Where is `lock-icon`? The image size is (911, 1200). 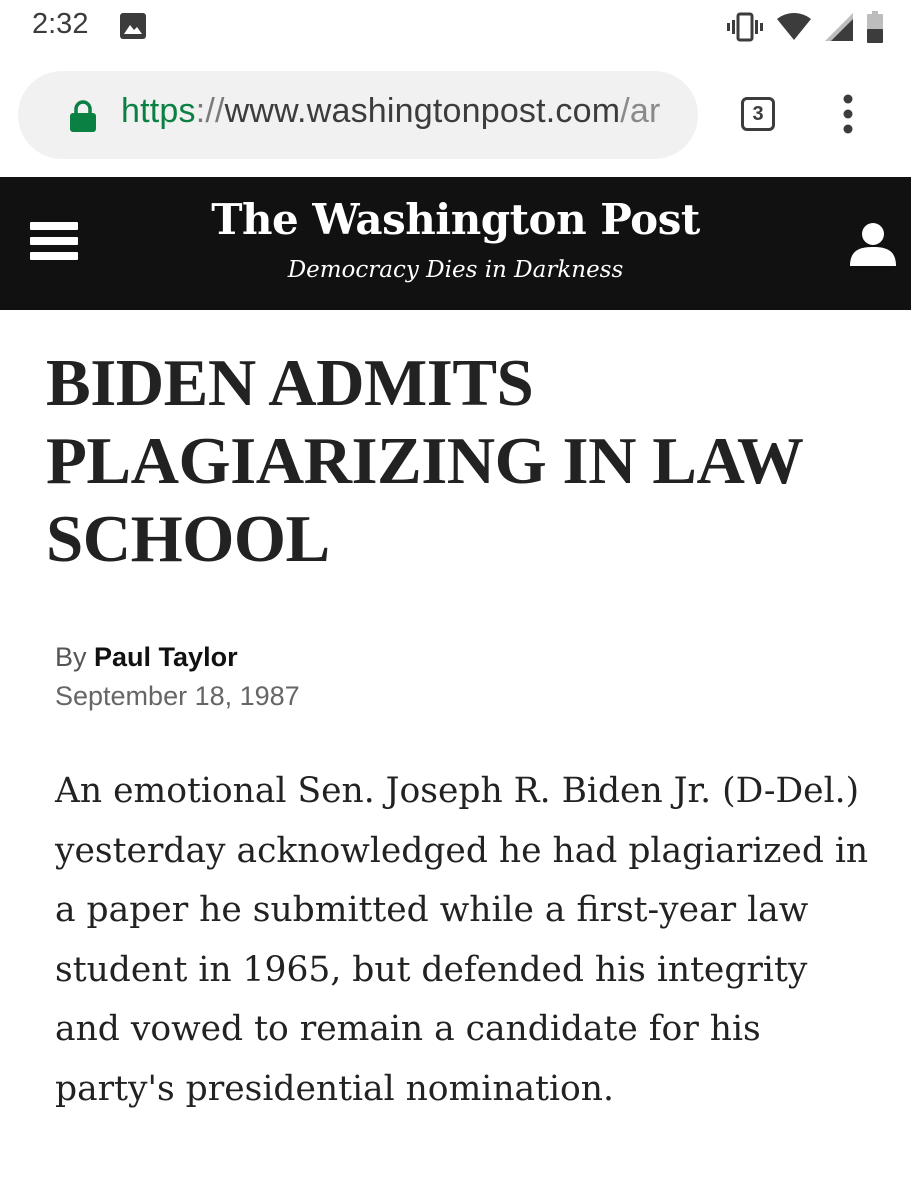
lock-icon is located at coordinates (83, 116).